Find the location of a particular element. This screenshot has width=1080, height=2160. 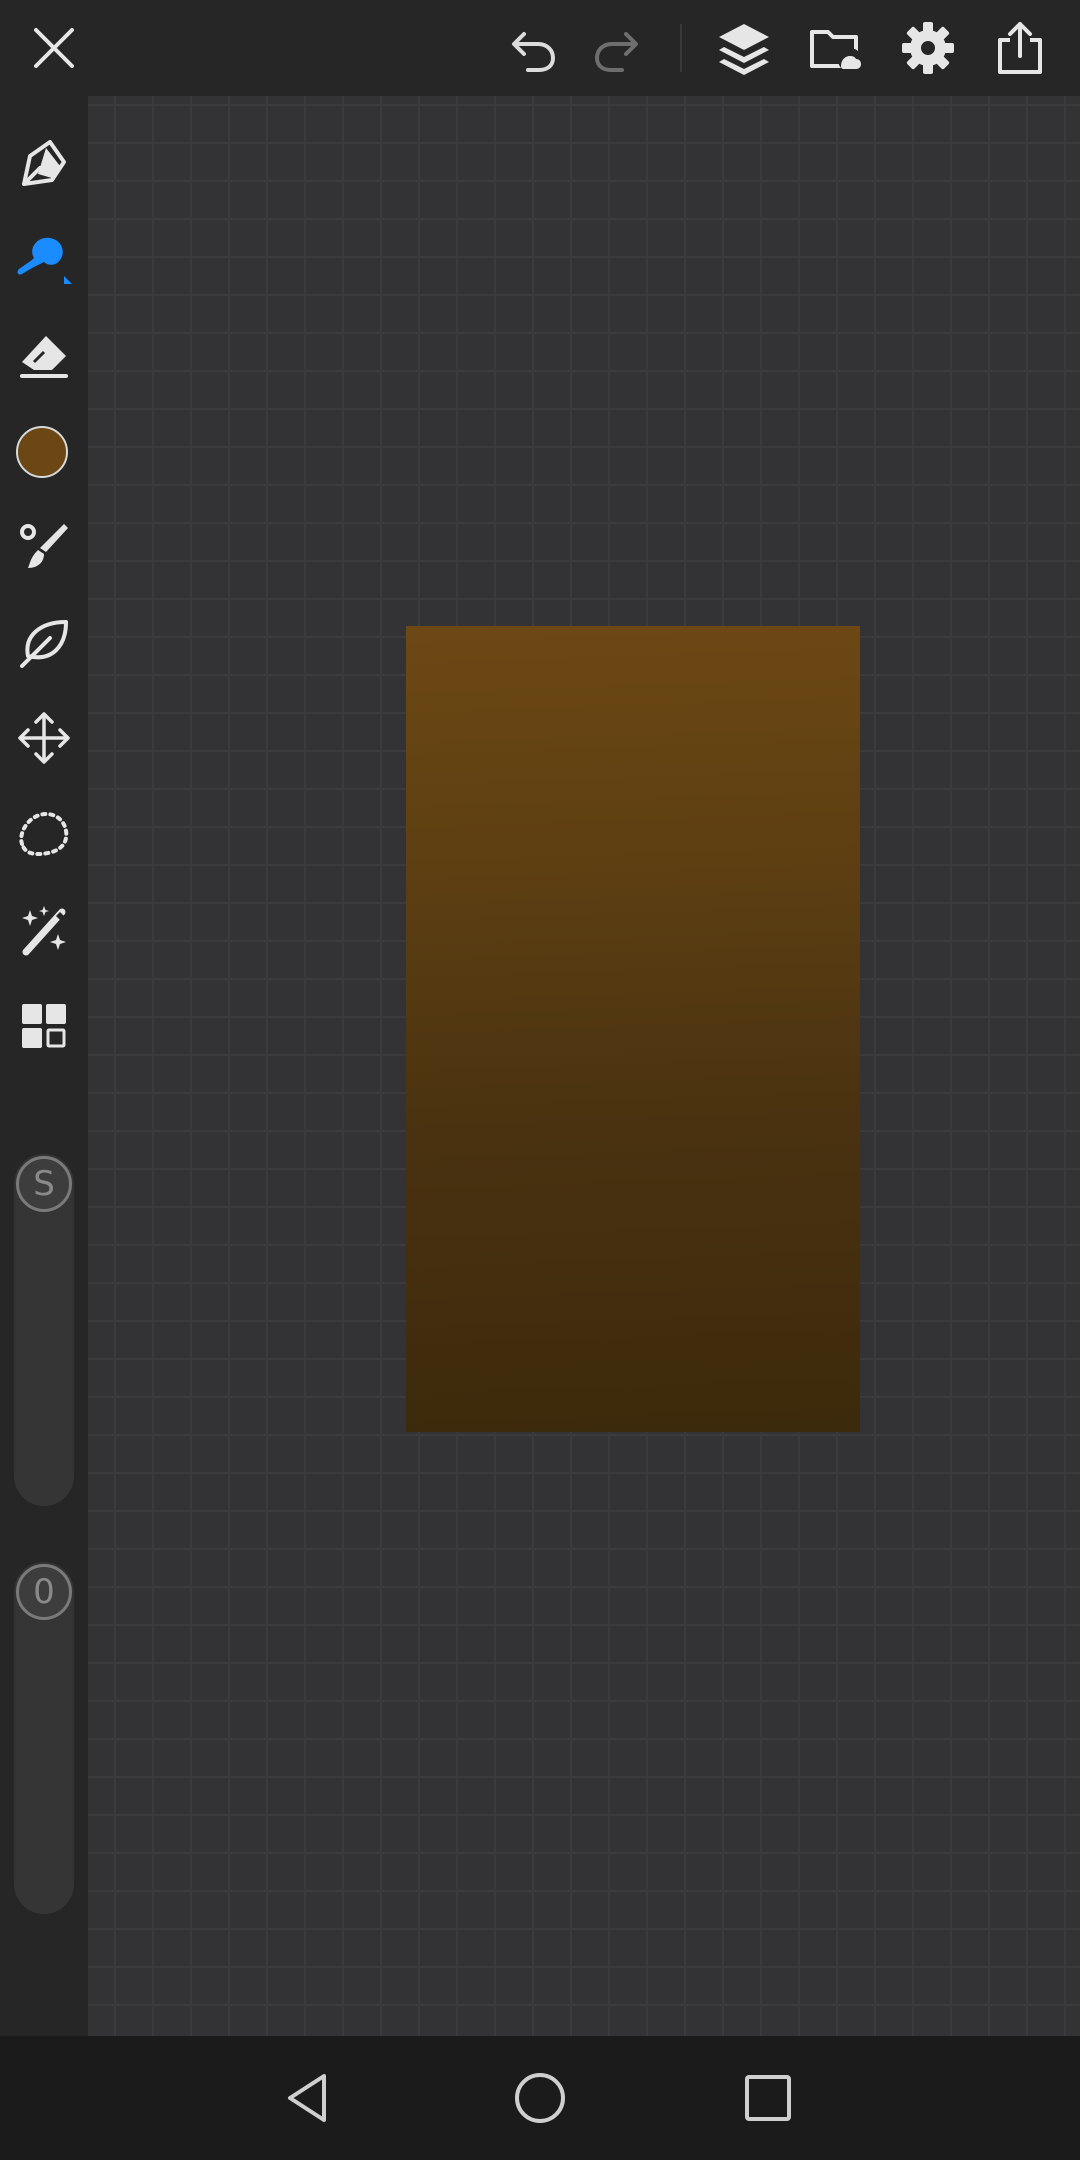

recents-button is located at coordinates (768, 2098).